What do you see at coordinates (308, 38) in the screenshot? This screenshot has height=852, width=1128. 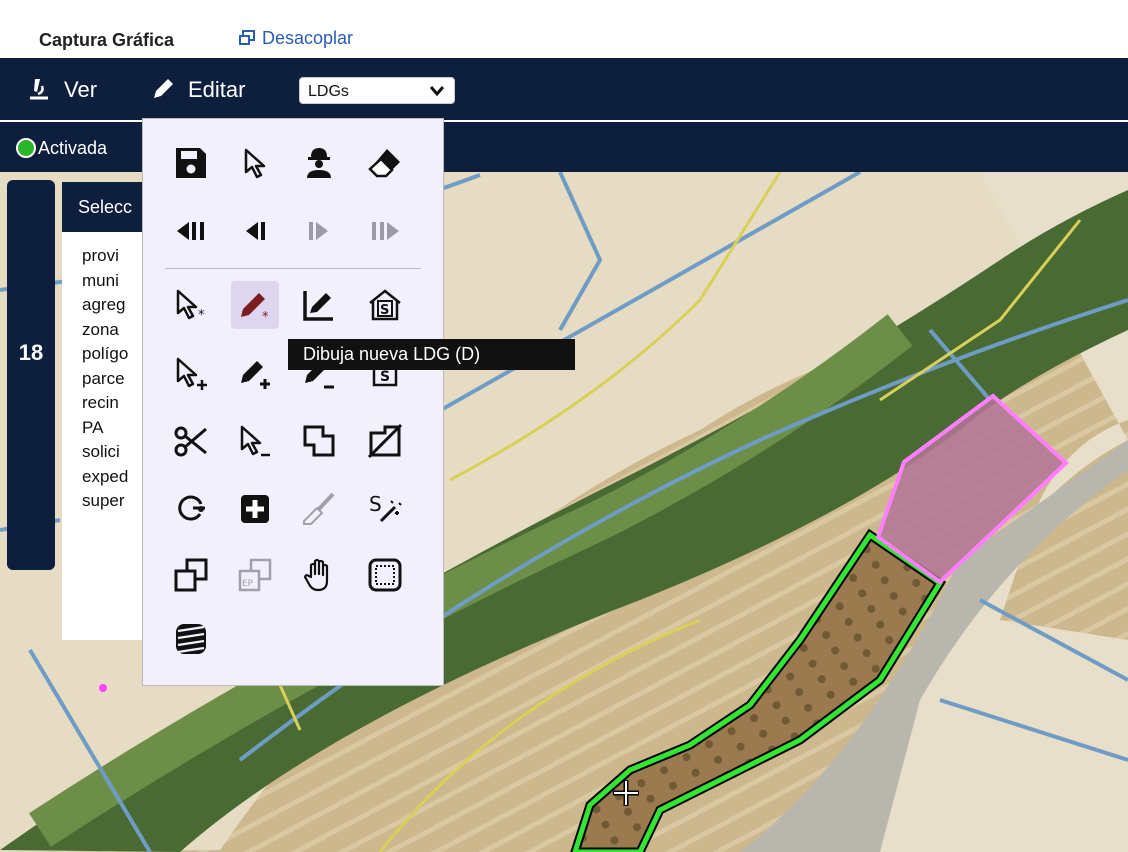 I see `undock-label: Desacoplar` at bounding box center [308, 38].